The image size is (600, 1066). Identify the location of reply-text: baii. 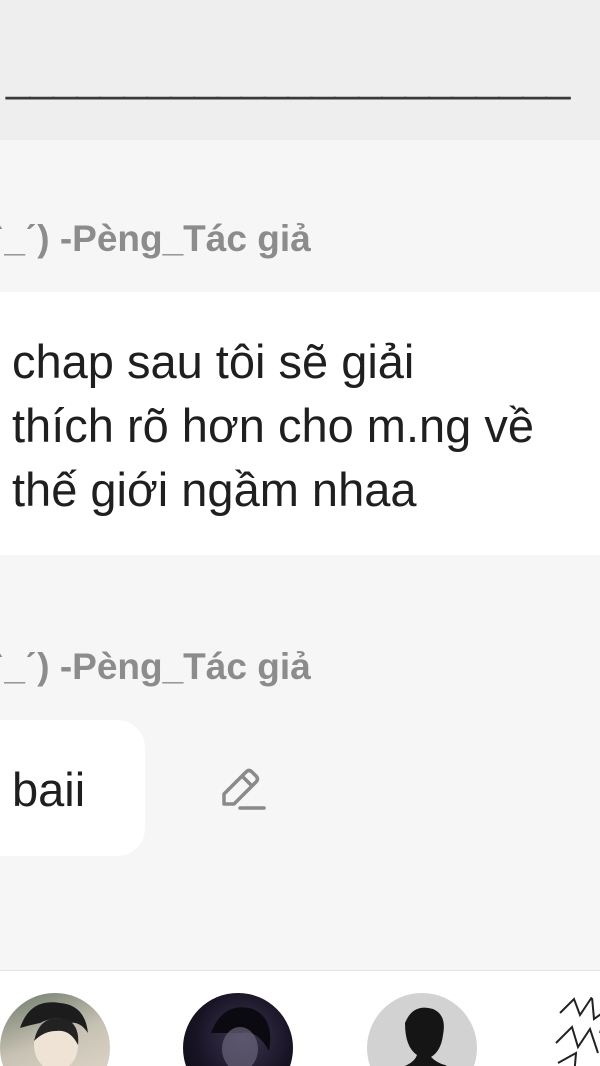
(49, 789).